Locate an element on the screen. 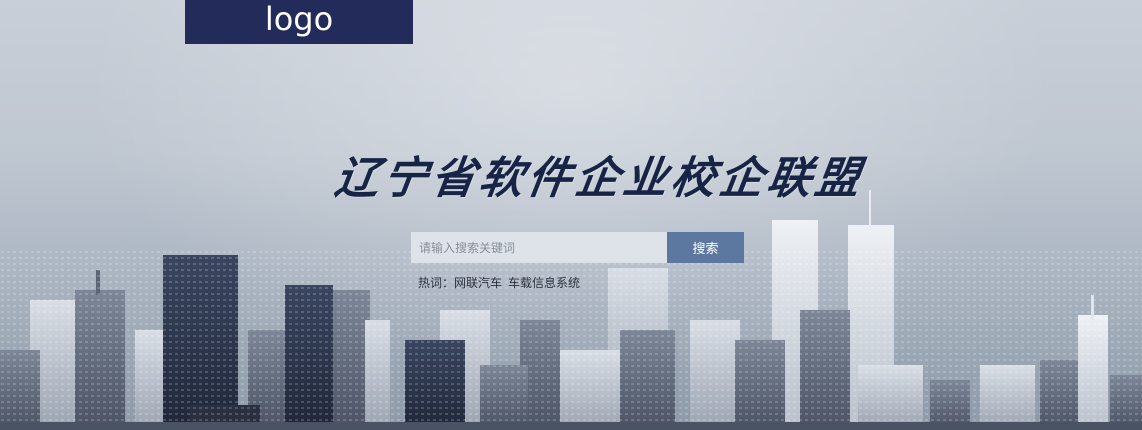 This screenshot has width=1142, height=430. search-bar: 搜索 is located at coordinates (577, 247).